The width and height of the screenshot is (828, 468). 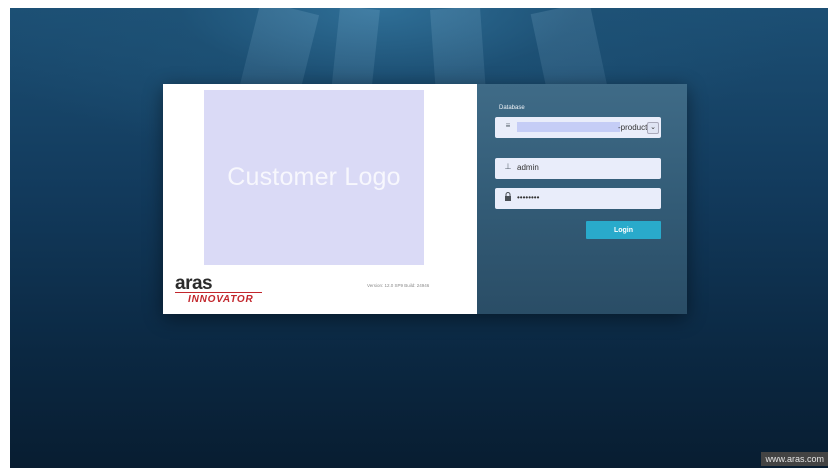 I want to click on customer-logo-text: Customer Logo, so click(x=314, y=177).